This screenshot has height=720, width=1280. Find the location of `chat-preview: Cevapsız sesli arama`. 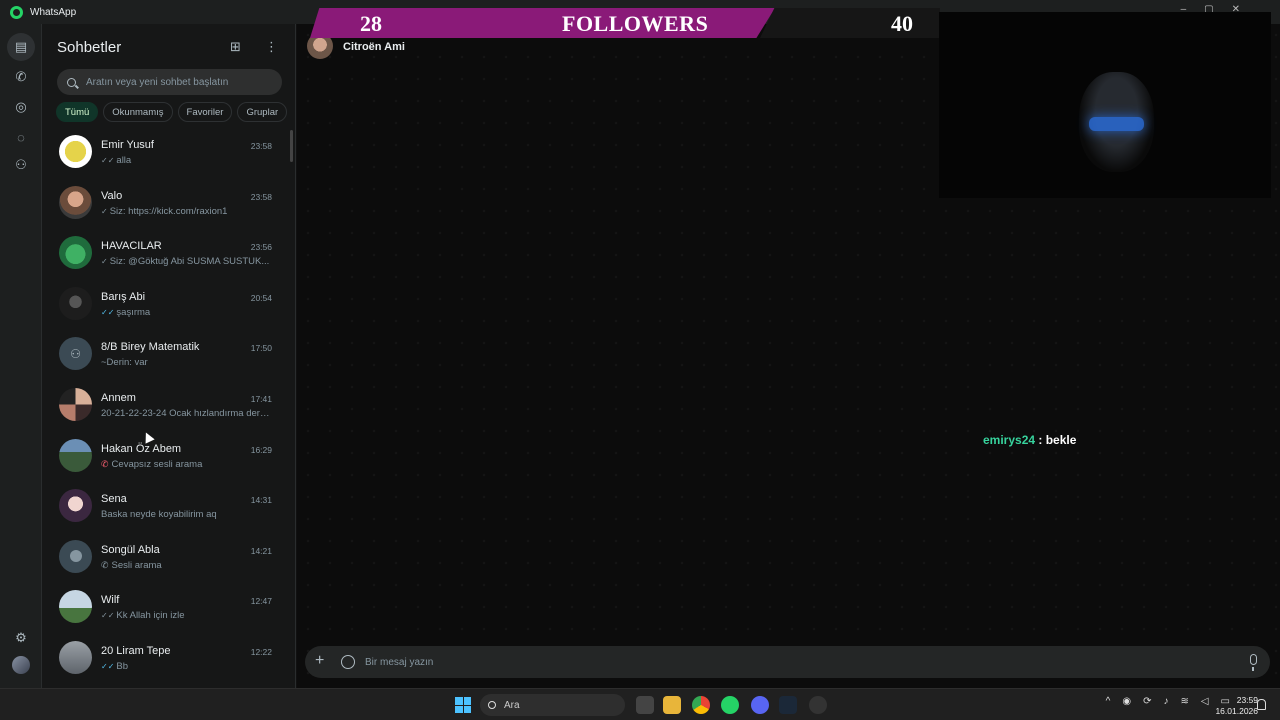

chat-preview: Cevapsız sesli arama is located at coordinates (157, 464).